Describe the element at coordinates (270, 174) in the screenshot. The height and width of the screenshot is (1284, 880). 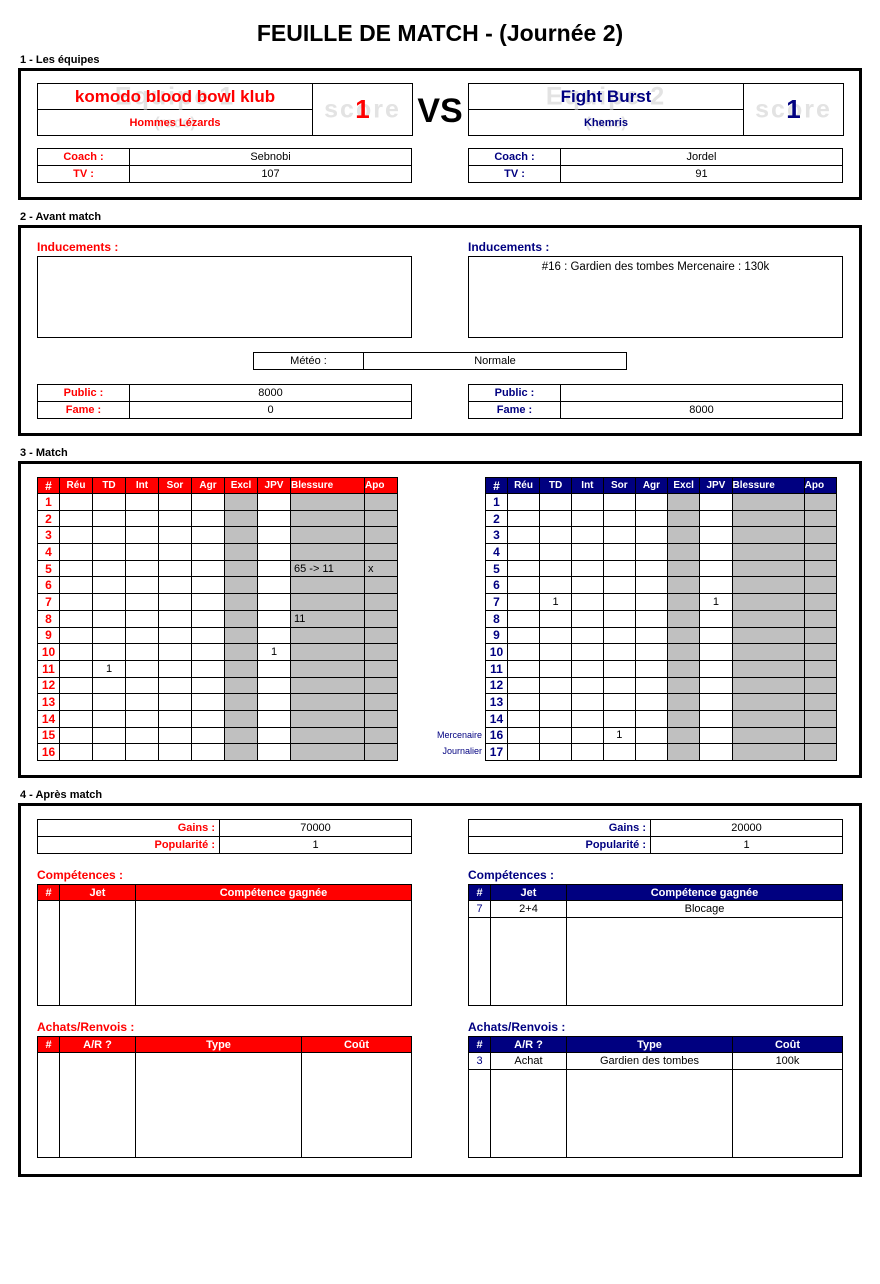
I see `team1-tv-value: 107` at that location.